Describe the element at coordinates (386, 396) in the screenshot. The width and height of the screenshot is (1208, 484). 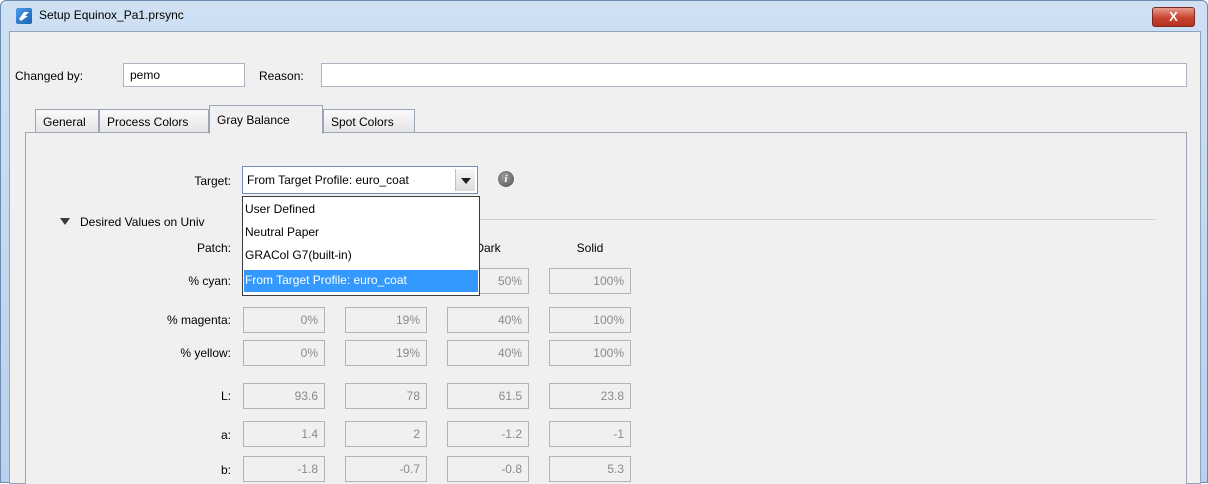
I see `value-field: 78` at that location.